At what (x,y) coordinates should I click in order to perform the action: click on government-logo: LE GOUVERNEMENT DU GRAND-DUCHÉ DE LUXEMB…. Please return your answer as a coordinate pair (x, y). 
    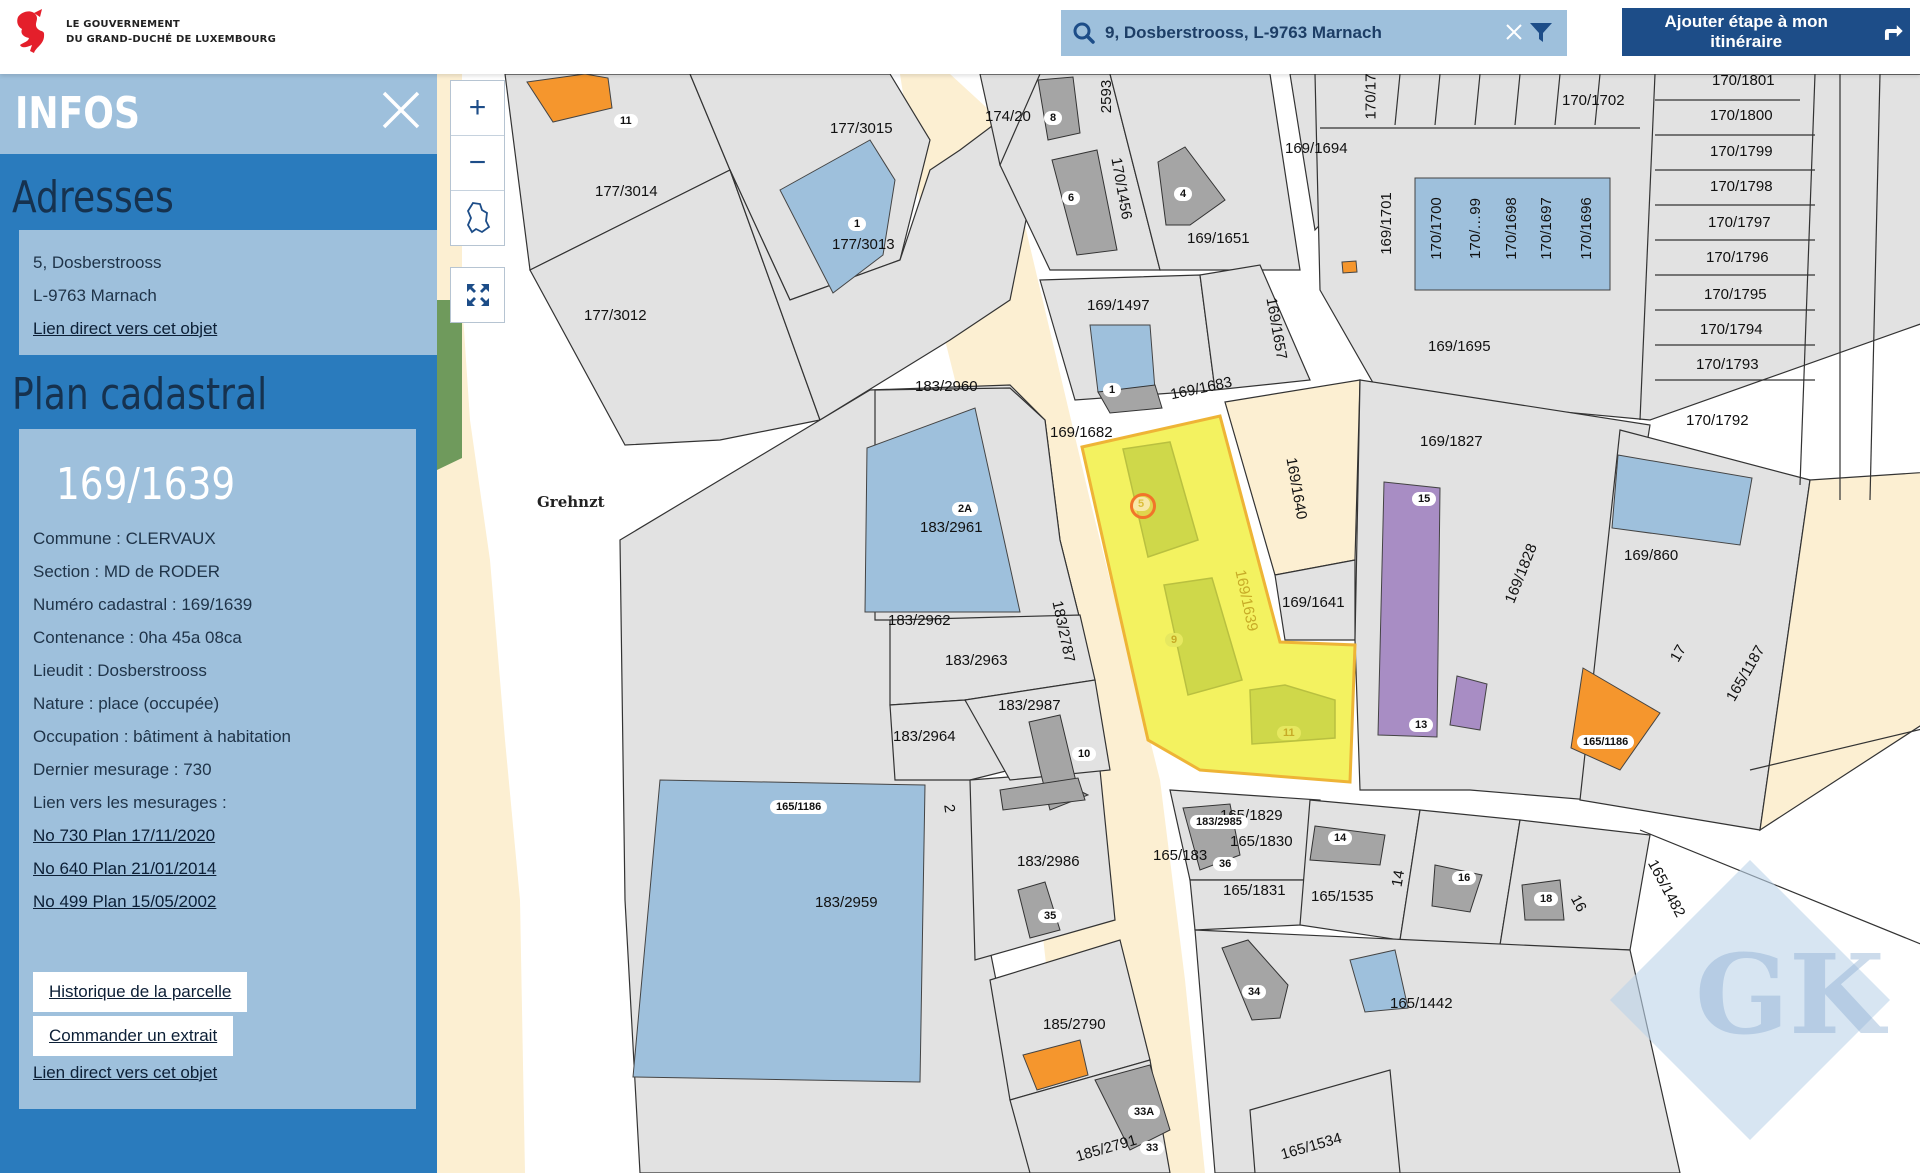
    Looking at the image, I should click on (144, 32).